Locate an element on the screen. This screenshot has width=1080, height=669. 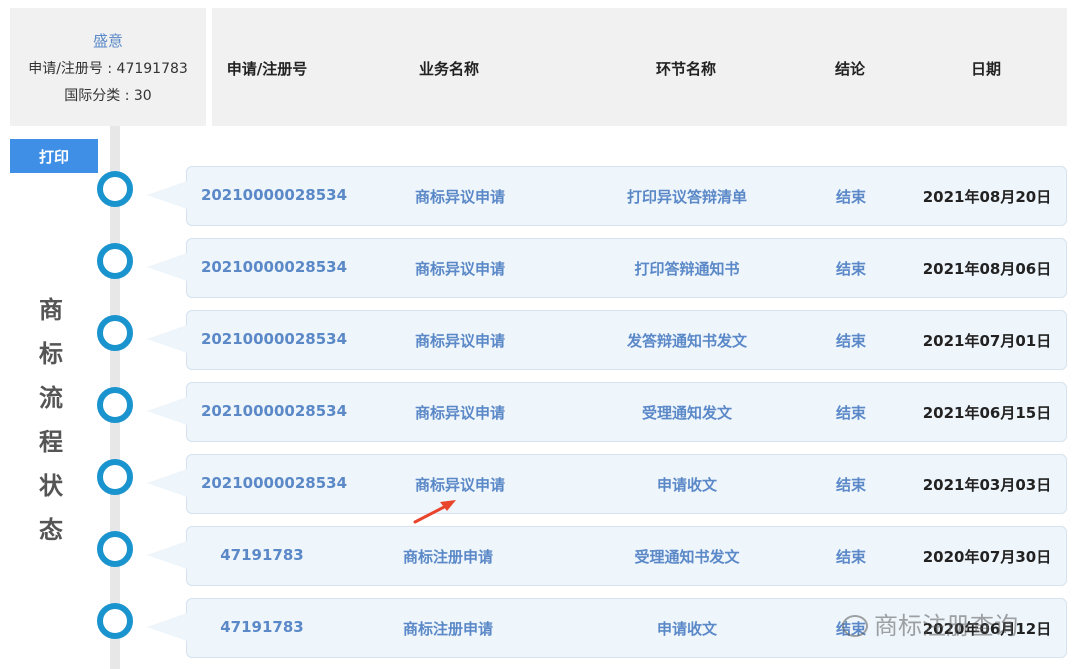
header-date: 日期 is located at coordinates (986, 69).